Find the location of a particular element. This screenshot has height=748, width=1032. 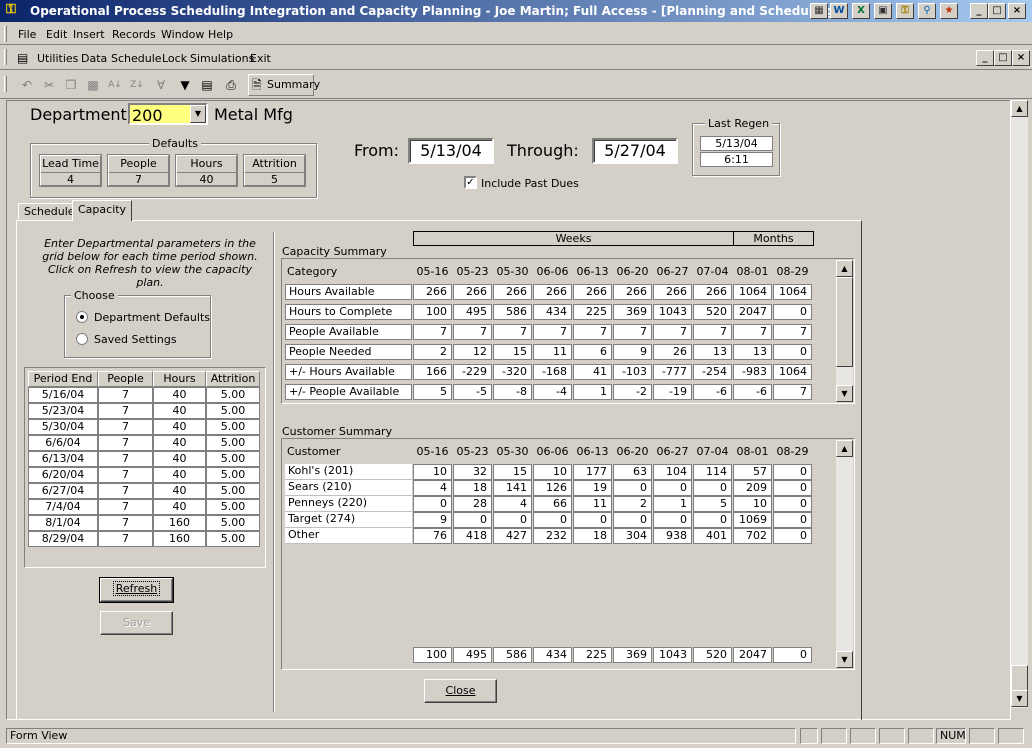

capacity-cell: -19 is located at coordinates (672, 392).